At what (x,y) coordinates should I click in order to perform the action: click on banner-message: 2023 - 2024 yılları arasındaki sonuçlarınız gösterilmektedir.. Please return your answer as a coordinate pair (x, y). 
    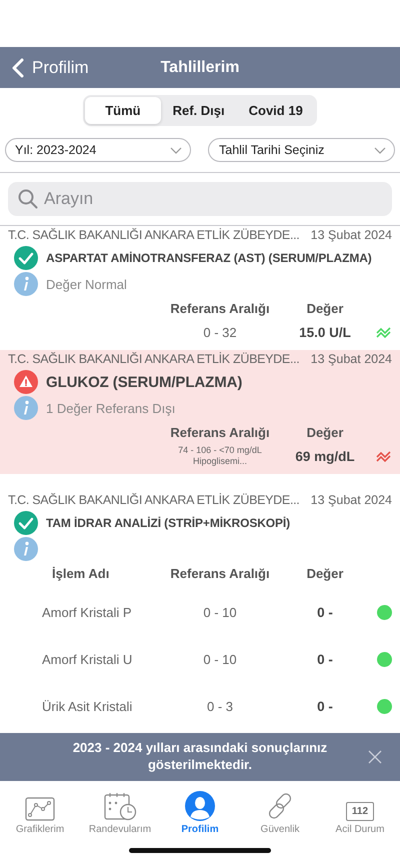
    Looking at the image, I should click on (200, 757).